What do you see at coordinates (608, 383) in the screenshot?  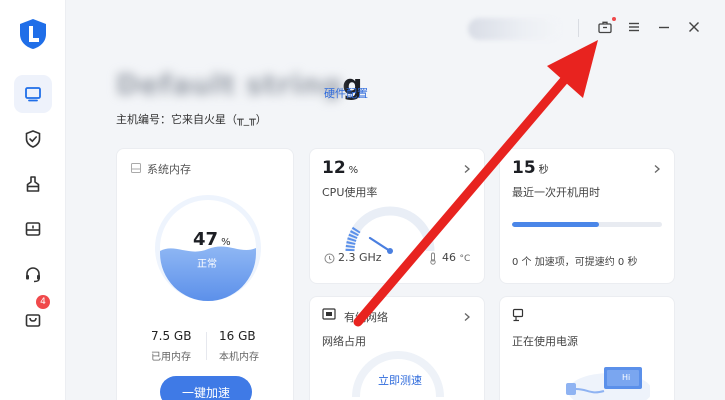 I see `power-illustration` at bounding box center [608, 383].